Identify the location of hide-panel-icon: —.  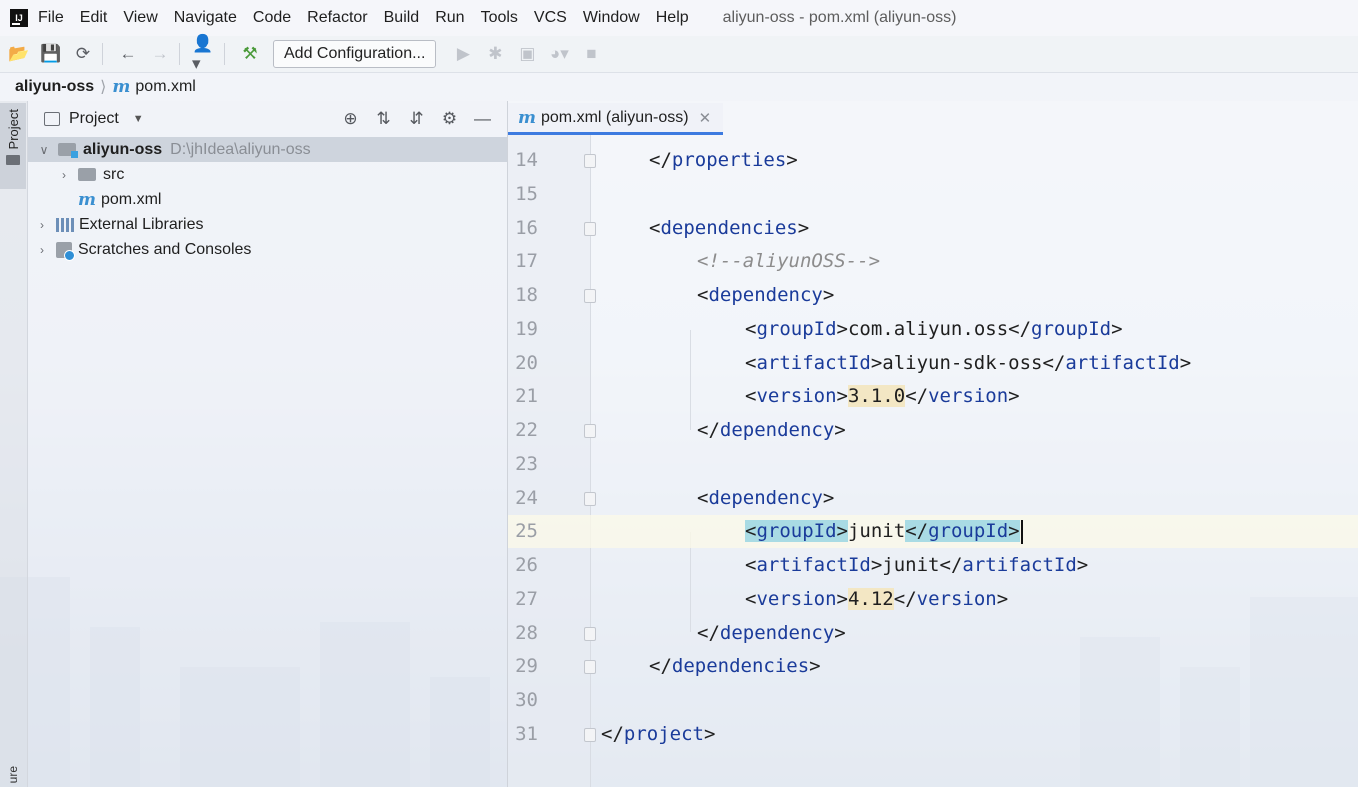
(482, 119).